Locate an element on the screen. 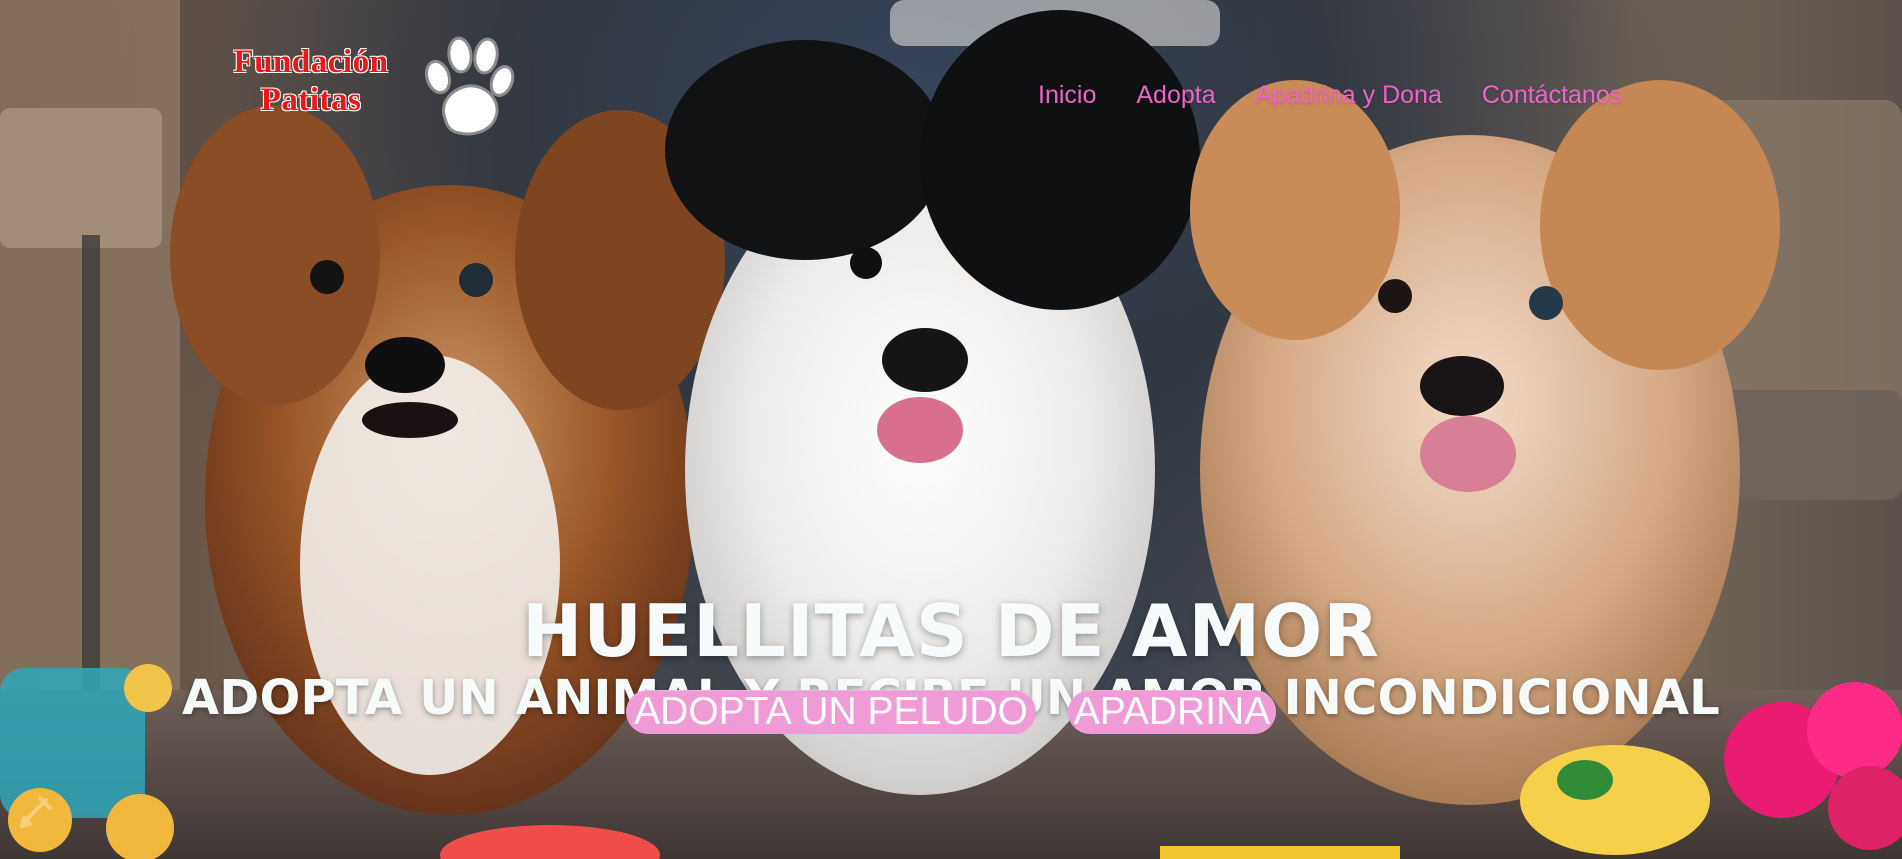  adopt-button: ADOPTA UN PELUDO is located at coordinates (831, 712).